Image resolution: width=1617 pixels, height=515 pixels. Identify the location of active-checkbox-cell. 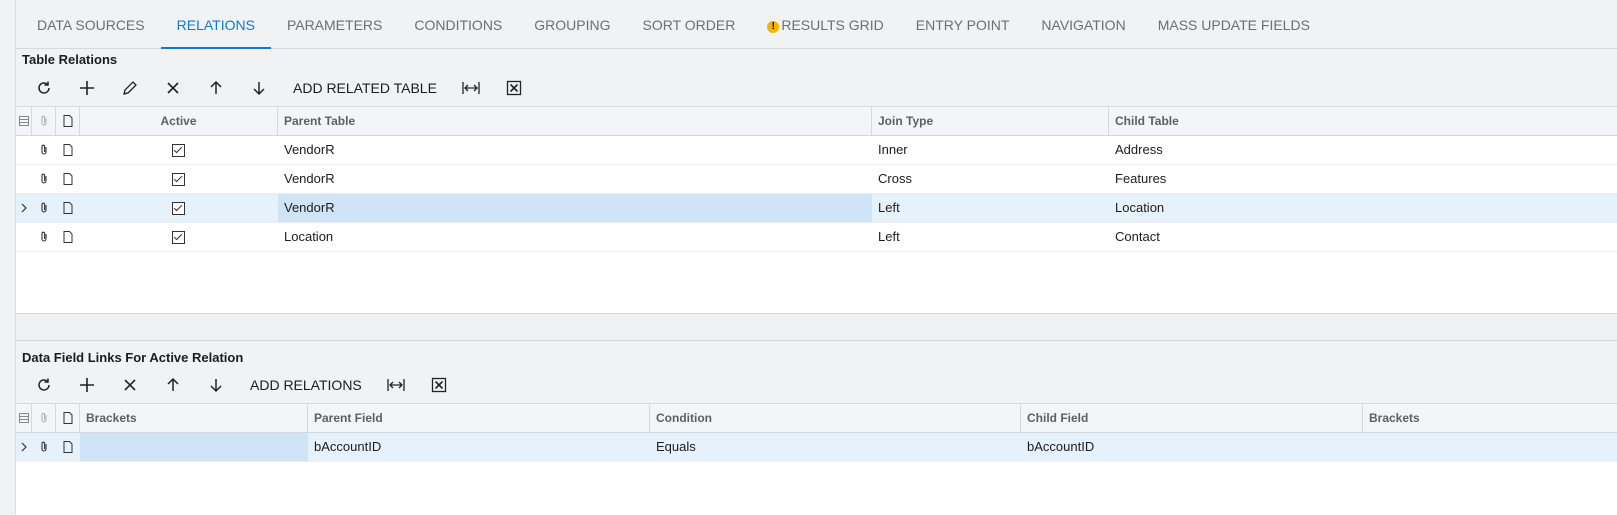
(179, 179).